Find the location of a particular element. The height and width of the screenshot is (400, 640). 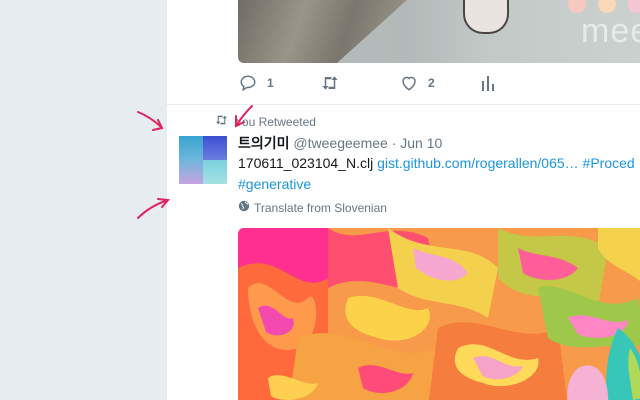

analytics-icon is located at coordinates (488, 83).